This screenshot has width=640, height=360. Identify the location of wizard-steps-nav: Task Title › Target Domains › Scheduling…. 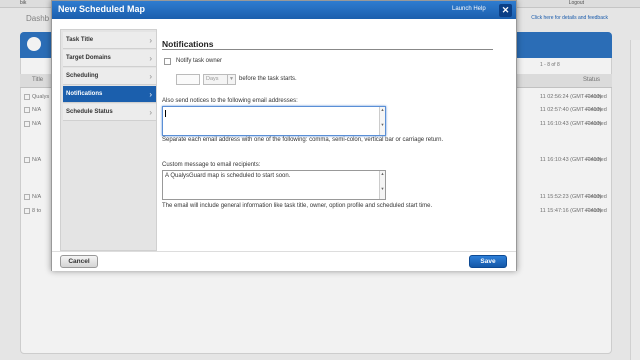
(108, 140).